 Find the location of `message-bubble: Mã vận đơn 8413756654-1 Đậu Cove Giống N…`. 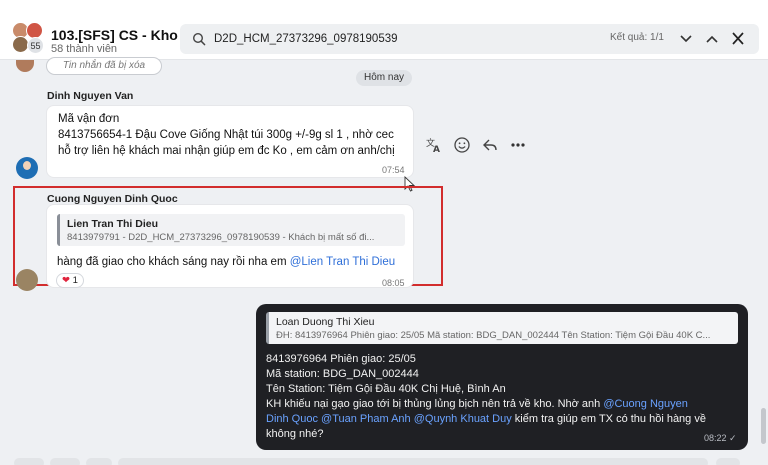

message-bubble: Mã vận đơn 8413756654-1 Đậu Cove Giống N… is located at coordinates (230, 141).